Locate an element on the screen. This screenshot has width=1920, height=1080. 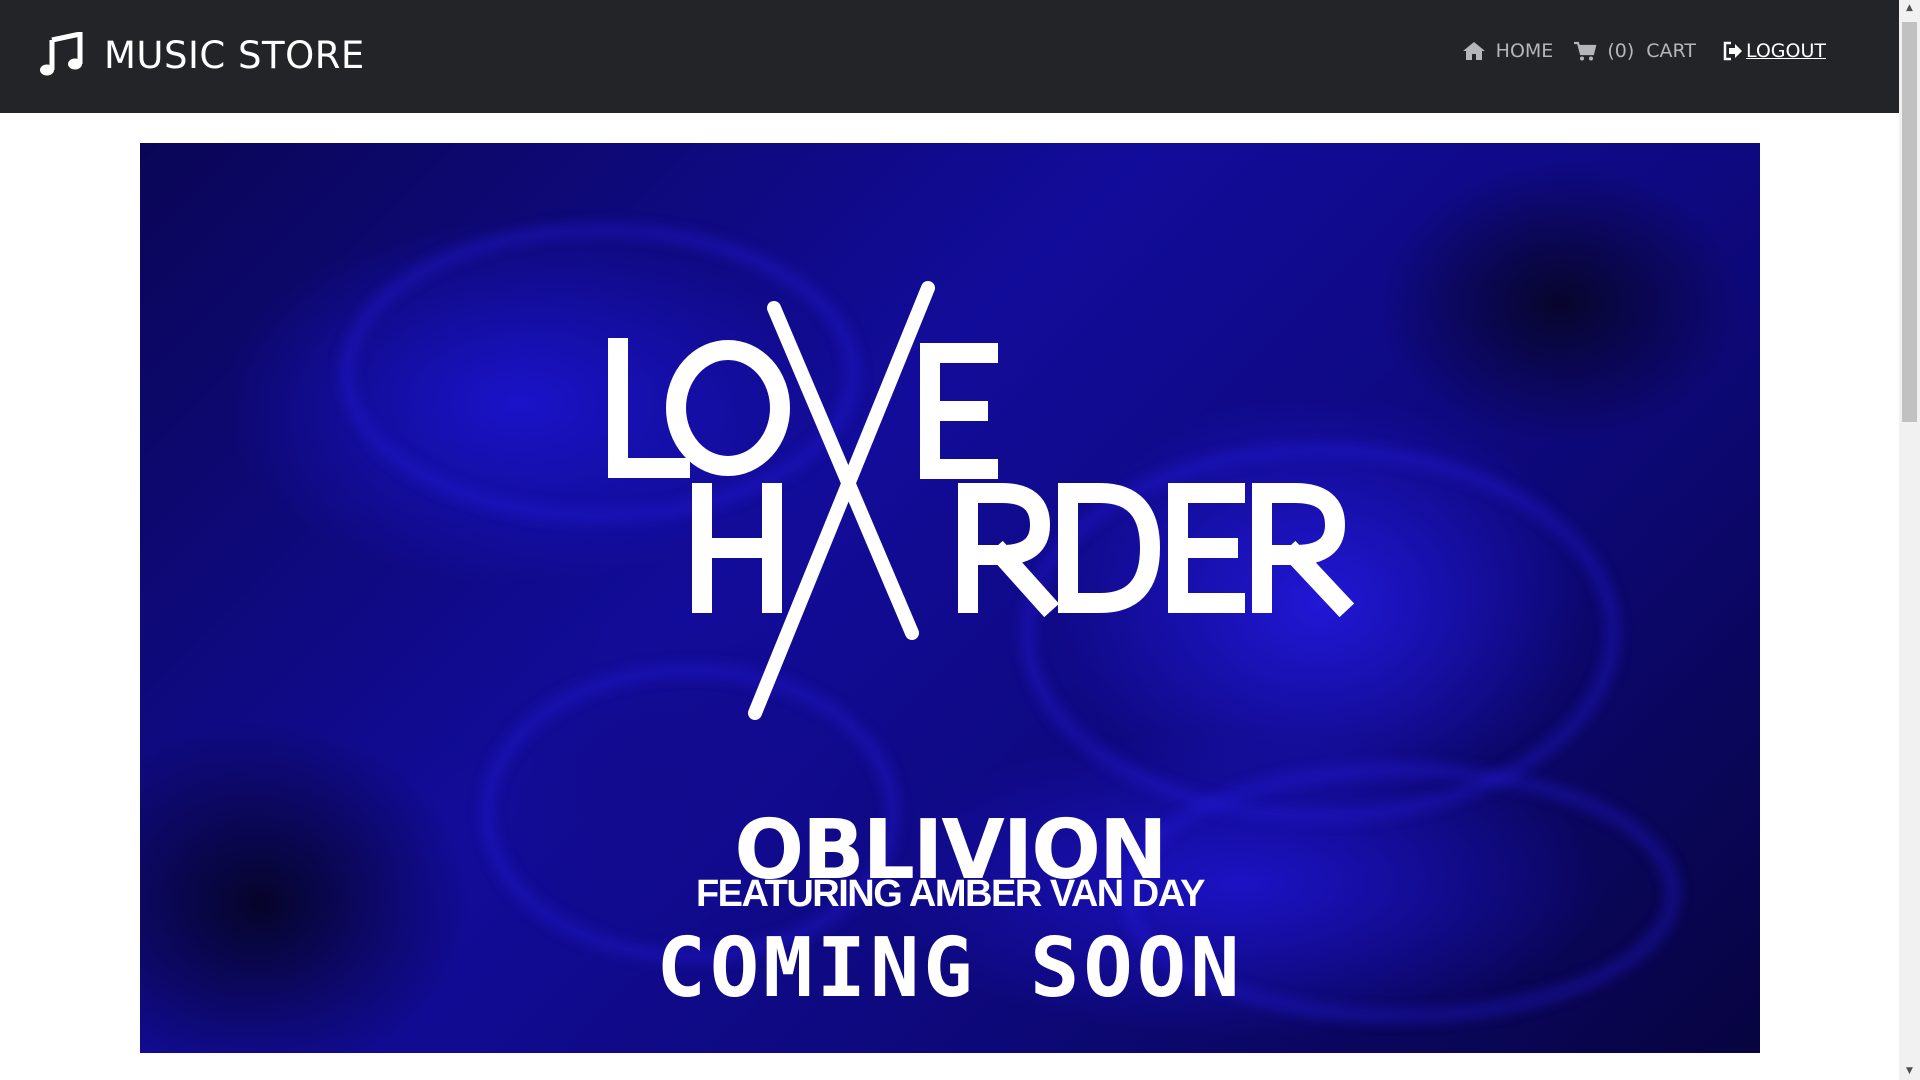
nav-cart-link: (0) CART is located at coordinates (1634, 51).